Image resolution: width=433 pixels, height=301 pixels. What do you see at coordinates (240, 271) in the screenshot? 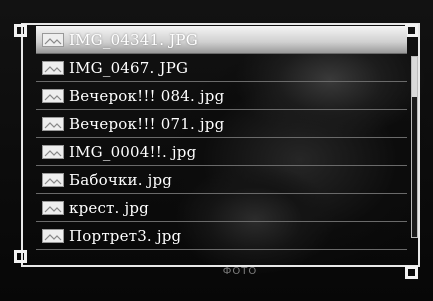
I see `footer-section-label: ФОТО` at bounding box center [240, 271].